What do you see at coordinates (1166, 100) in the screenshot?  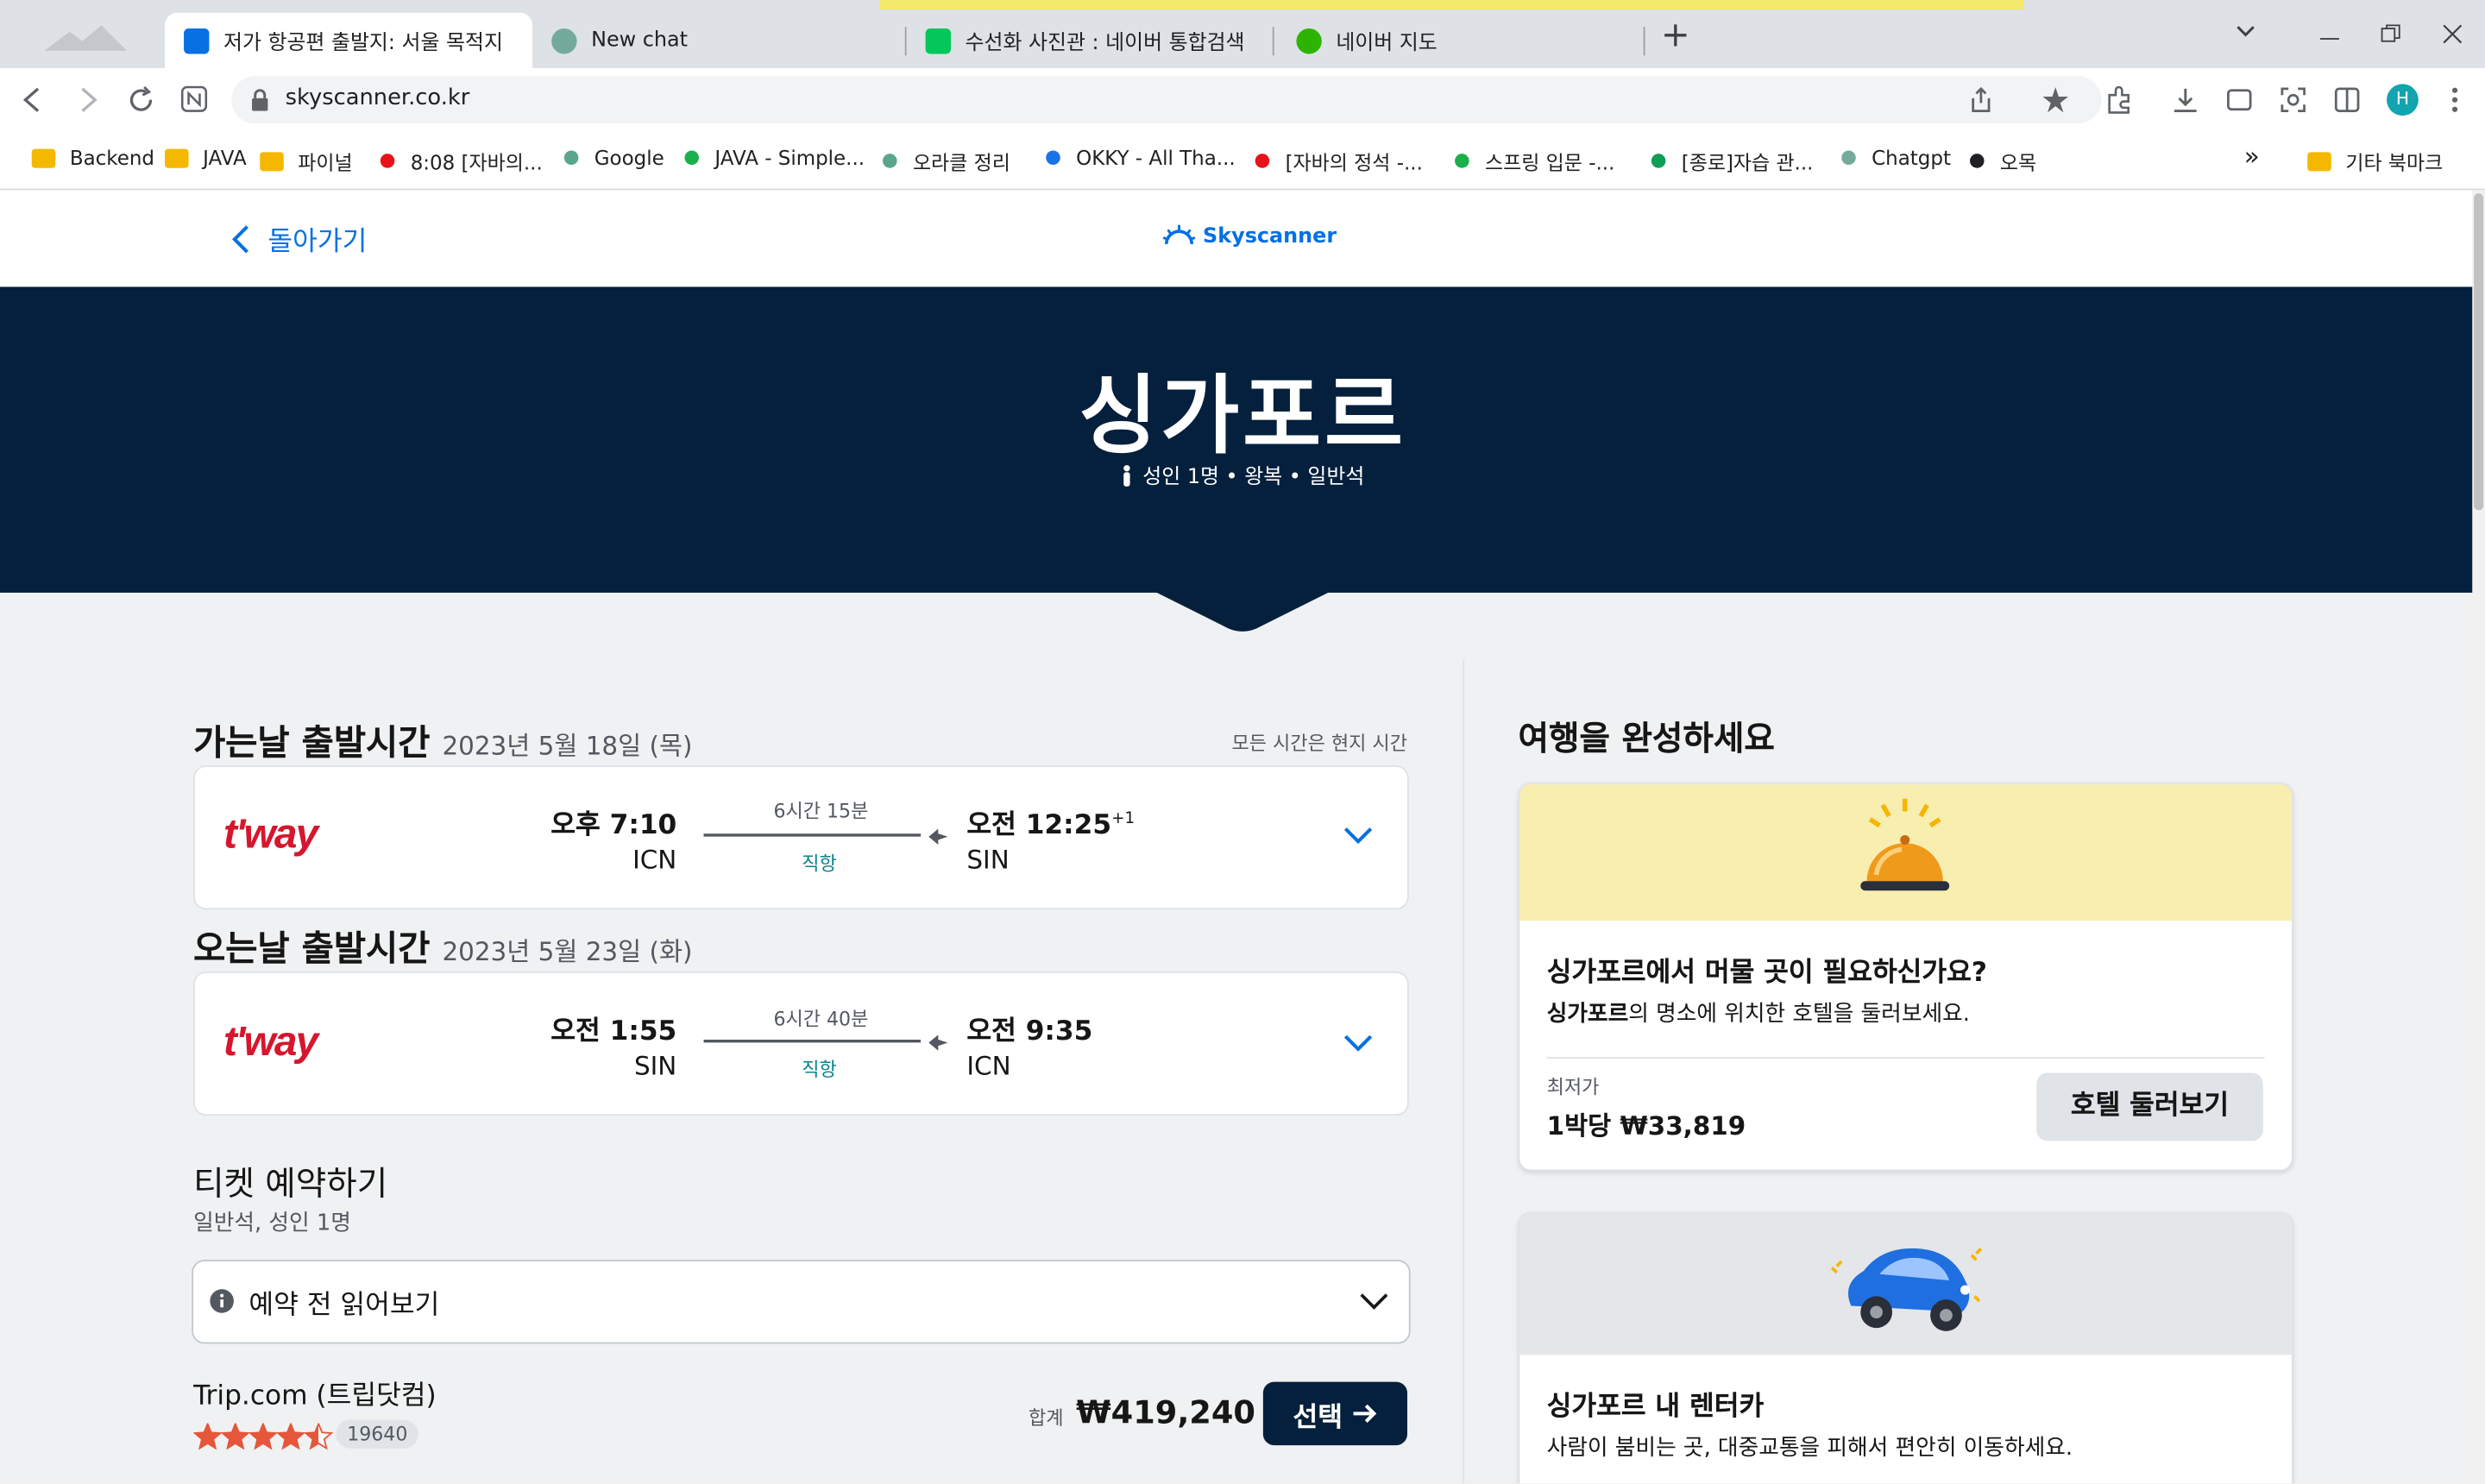 I see `address-bar` at bounding box center [1166, 100].